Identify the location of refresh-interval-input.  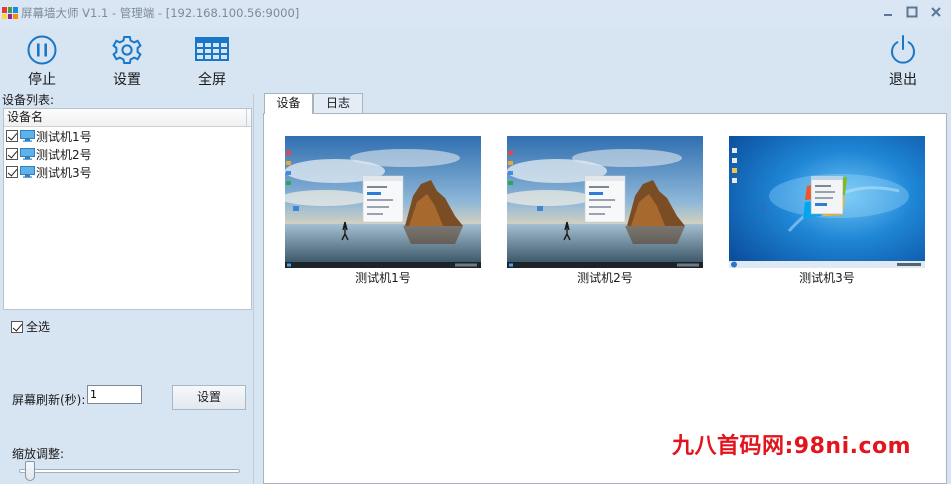
(114, 394).